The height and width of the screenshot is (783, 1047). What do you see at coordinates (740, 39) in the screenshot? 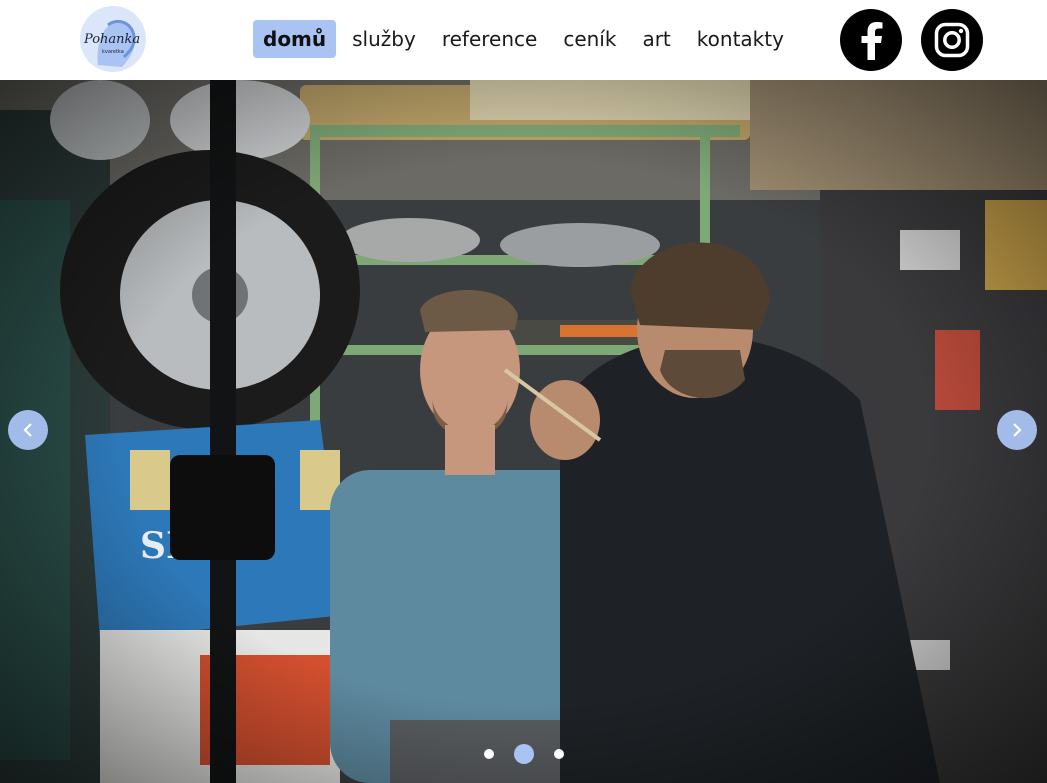
I see `nav-item-kontakty: kontakty` at bounding box center [740, 39].